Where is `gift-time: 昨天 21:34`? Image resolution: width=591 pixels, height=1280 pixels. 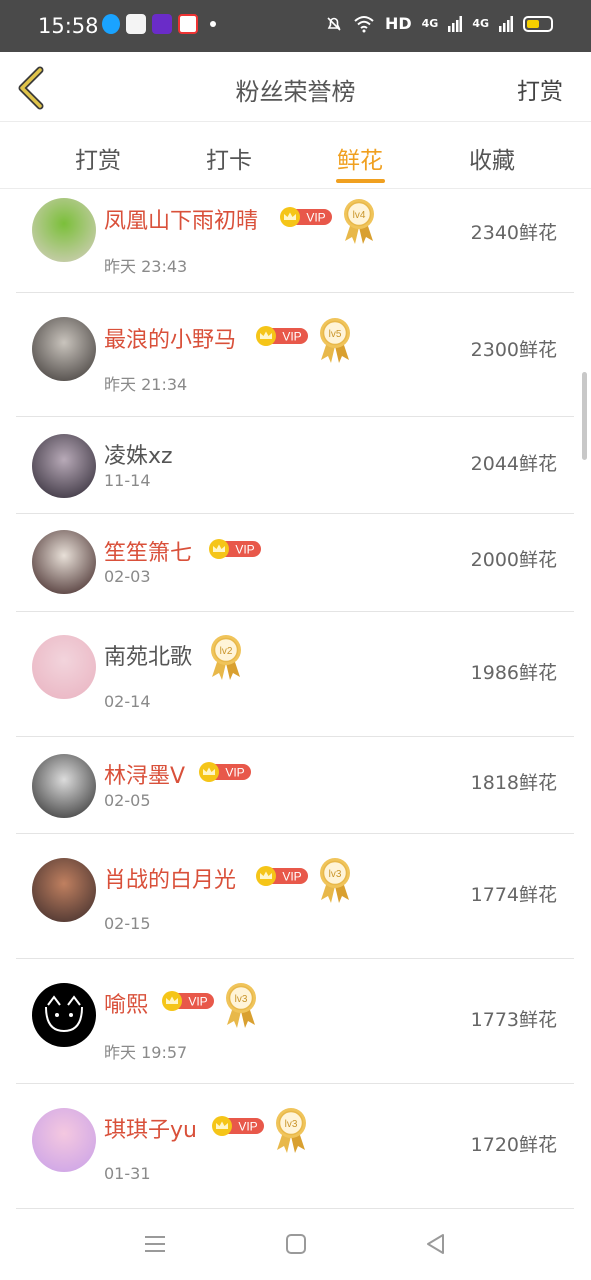 gift-time: 昨天 21:34 is located at coordinates (146, 384).